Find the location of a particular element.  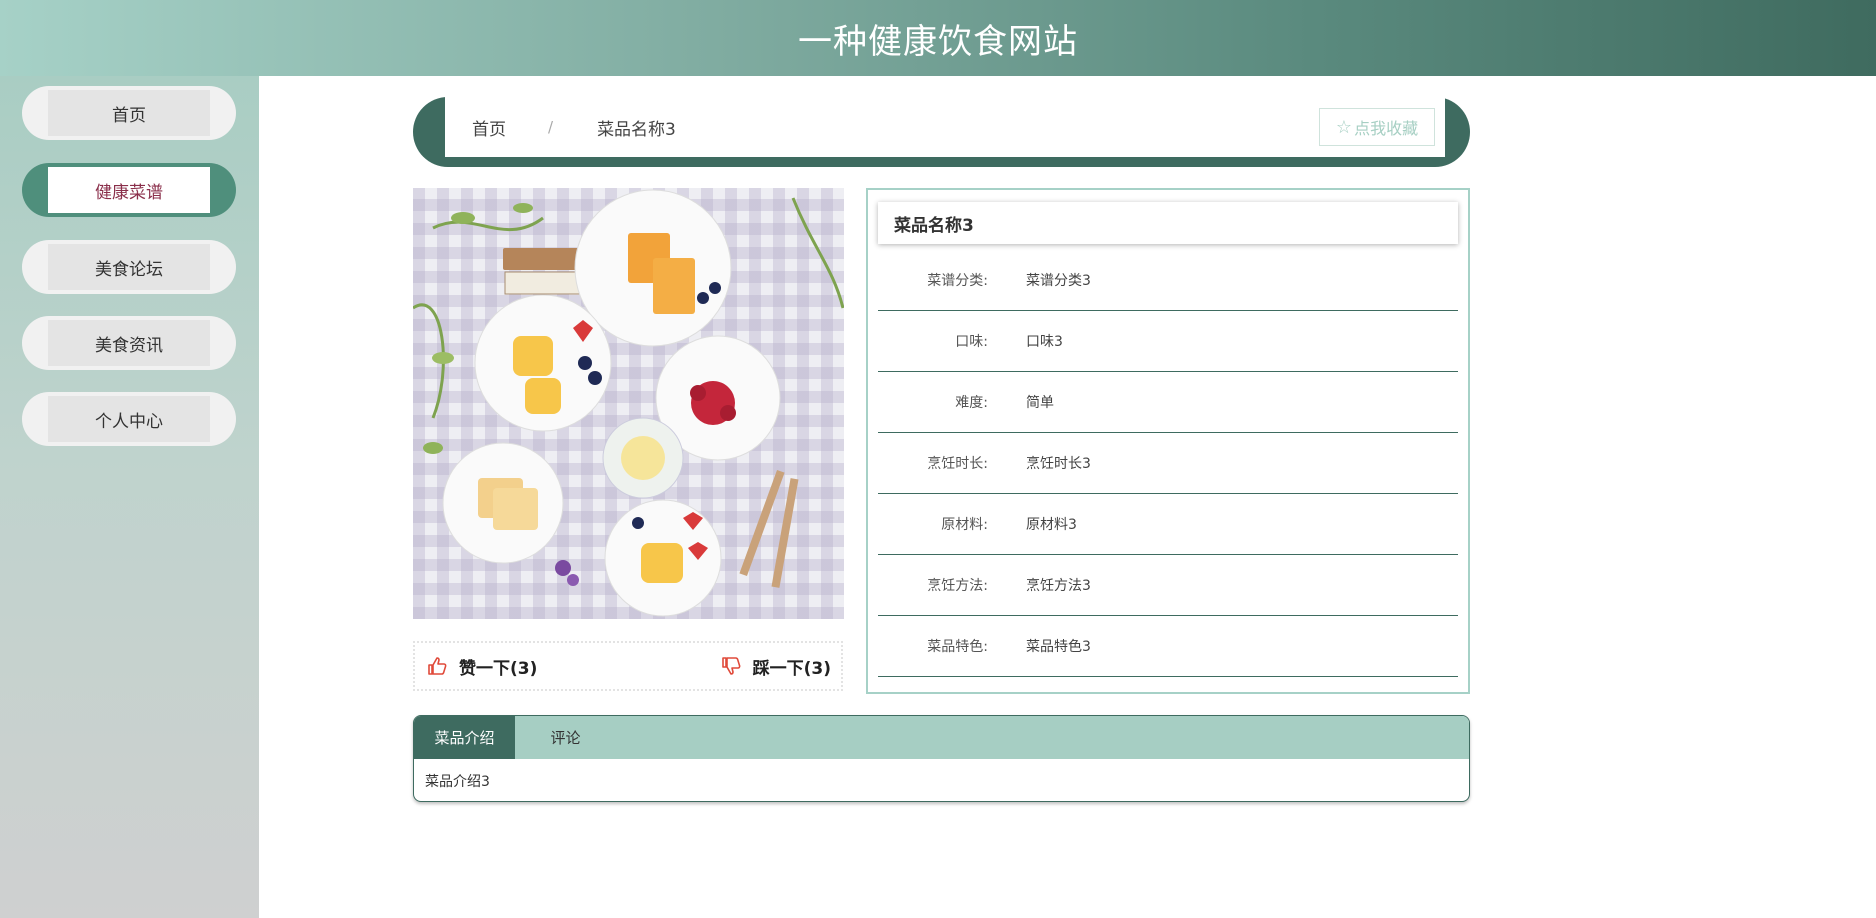

detail-value: 原材料3 is located at coordinates (1051, 525).